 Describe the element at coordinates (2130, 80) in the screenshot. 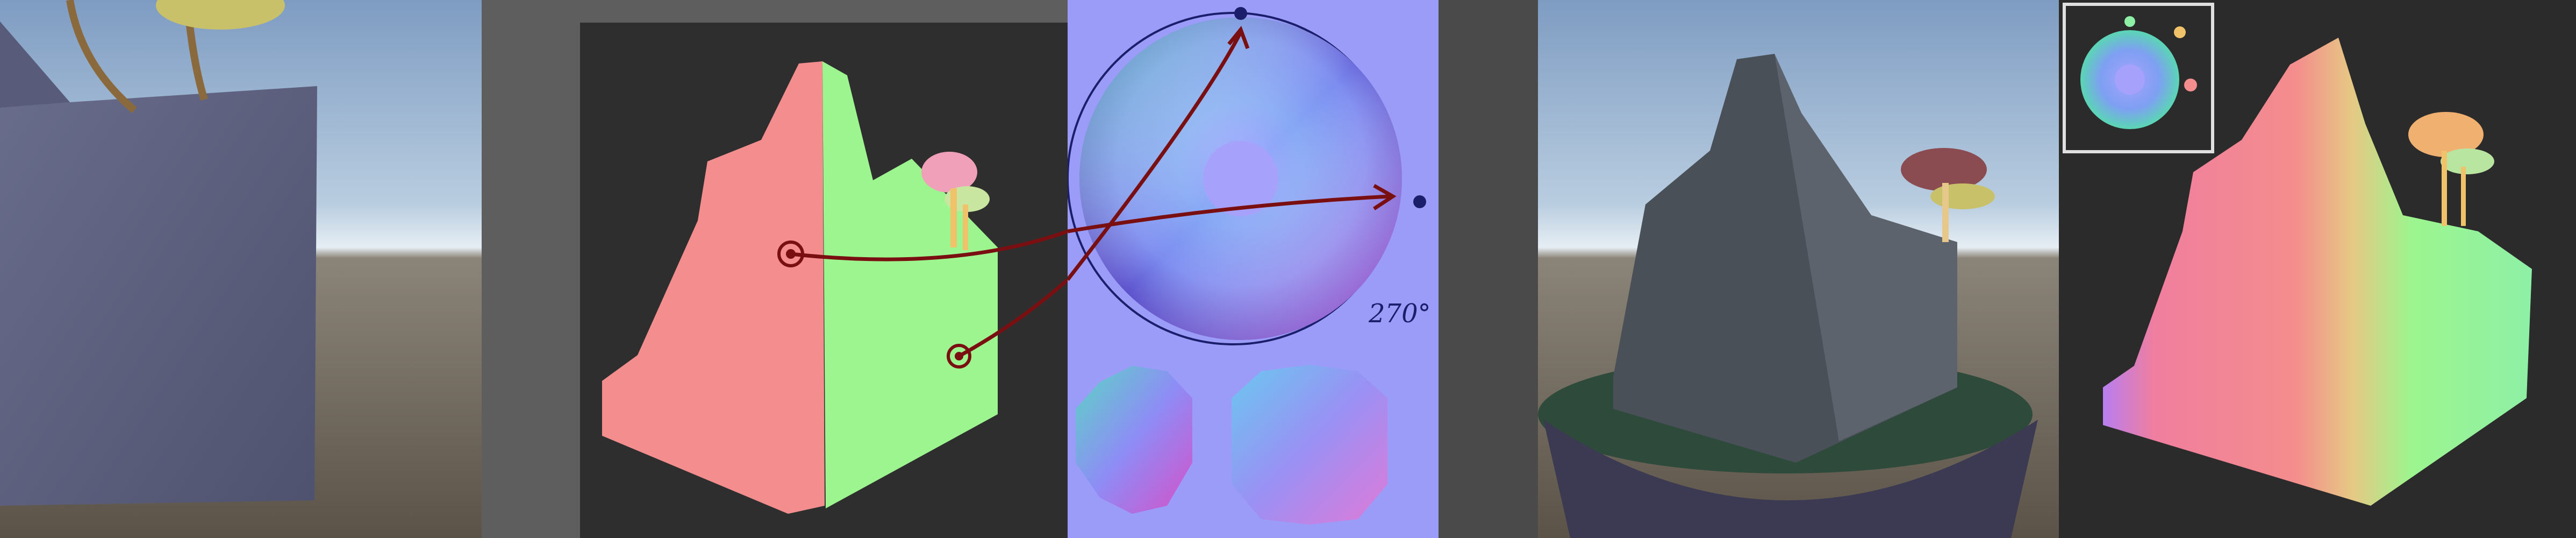

I see `inset-normal-sphere-center` at that location.